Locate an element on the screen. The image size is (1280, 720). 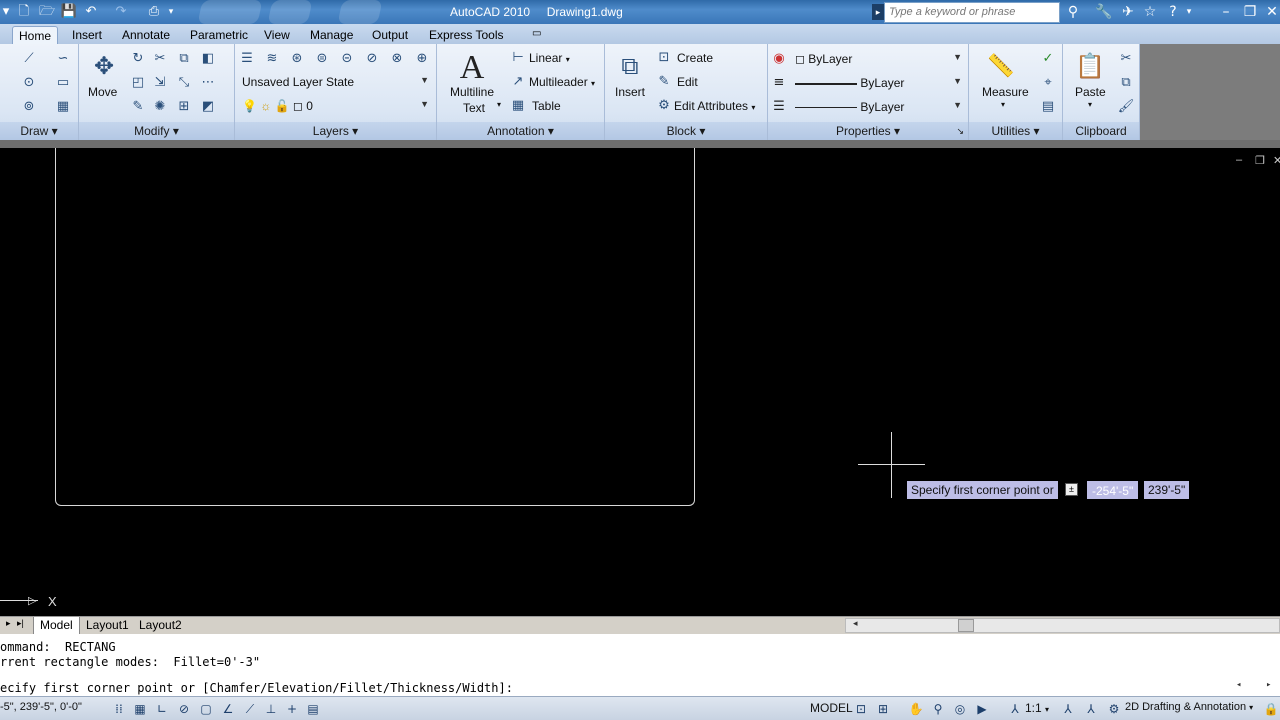
command-scroll-down-icon: ▸ is located at coordinates (1268, 685).